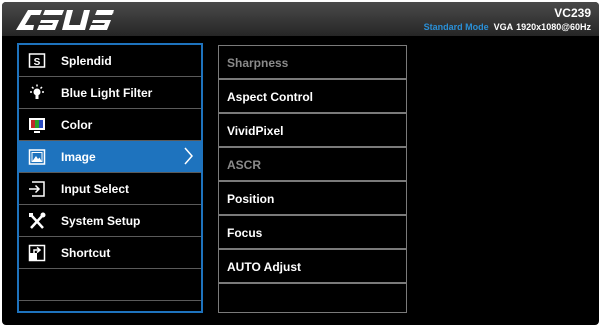 The width and height of the screenshot is (601, 327). What do you see at coordinates (37, 253) in the screenshot?
I see `shortcut-icon` at bounding box center [37, 253].